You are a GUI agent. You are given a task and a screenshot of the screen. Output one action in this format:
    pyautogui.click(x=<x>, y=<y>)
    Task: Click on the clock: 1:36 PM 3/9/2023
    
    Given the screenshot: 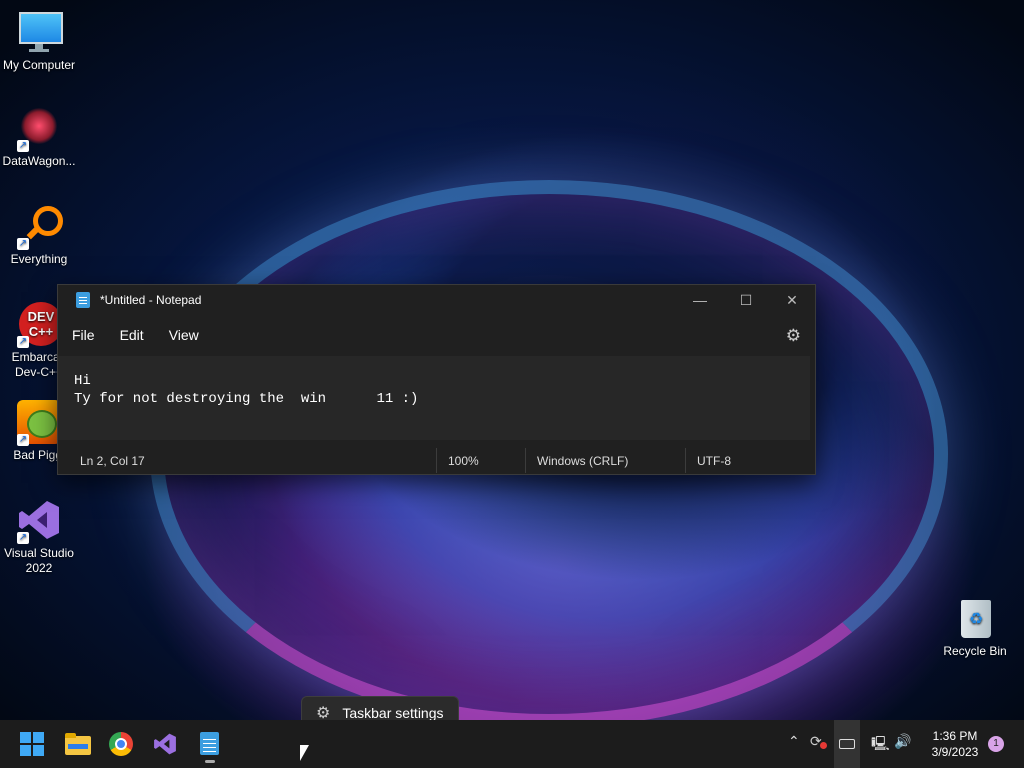 What is the action you would take?
    pyautogui.click(x=955, y=744)
    